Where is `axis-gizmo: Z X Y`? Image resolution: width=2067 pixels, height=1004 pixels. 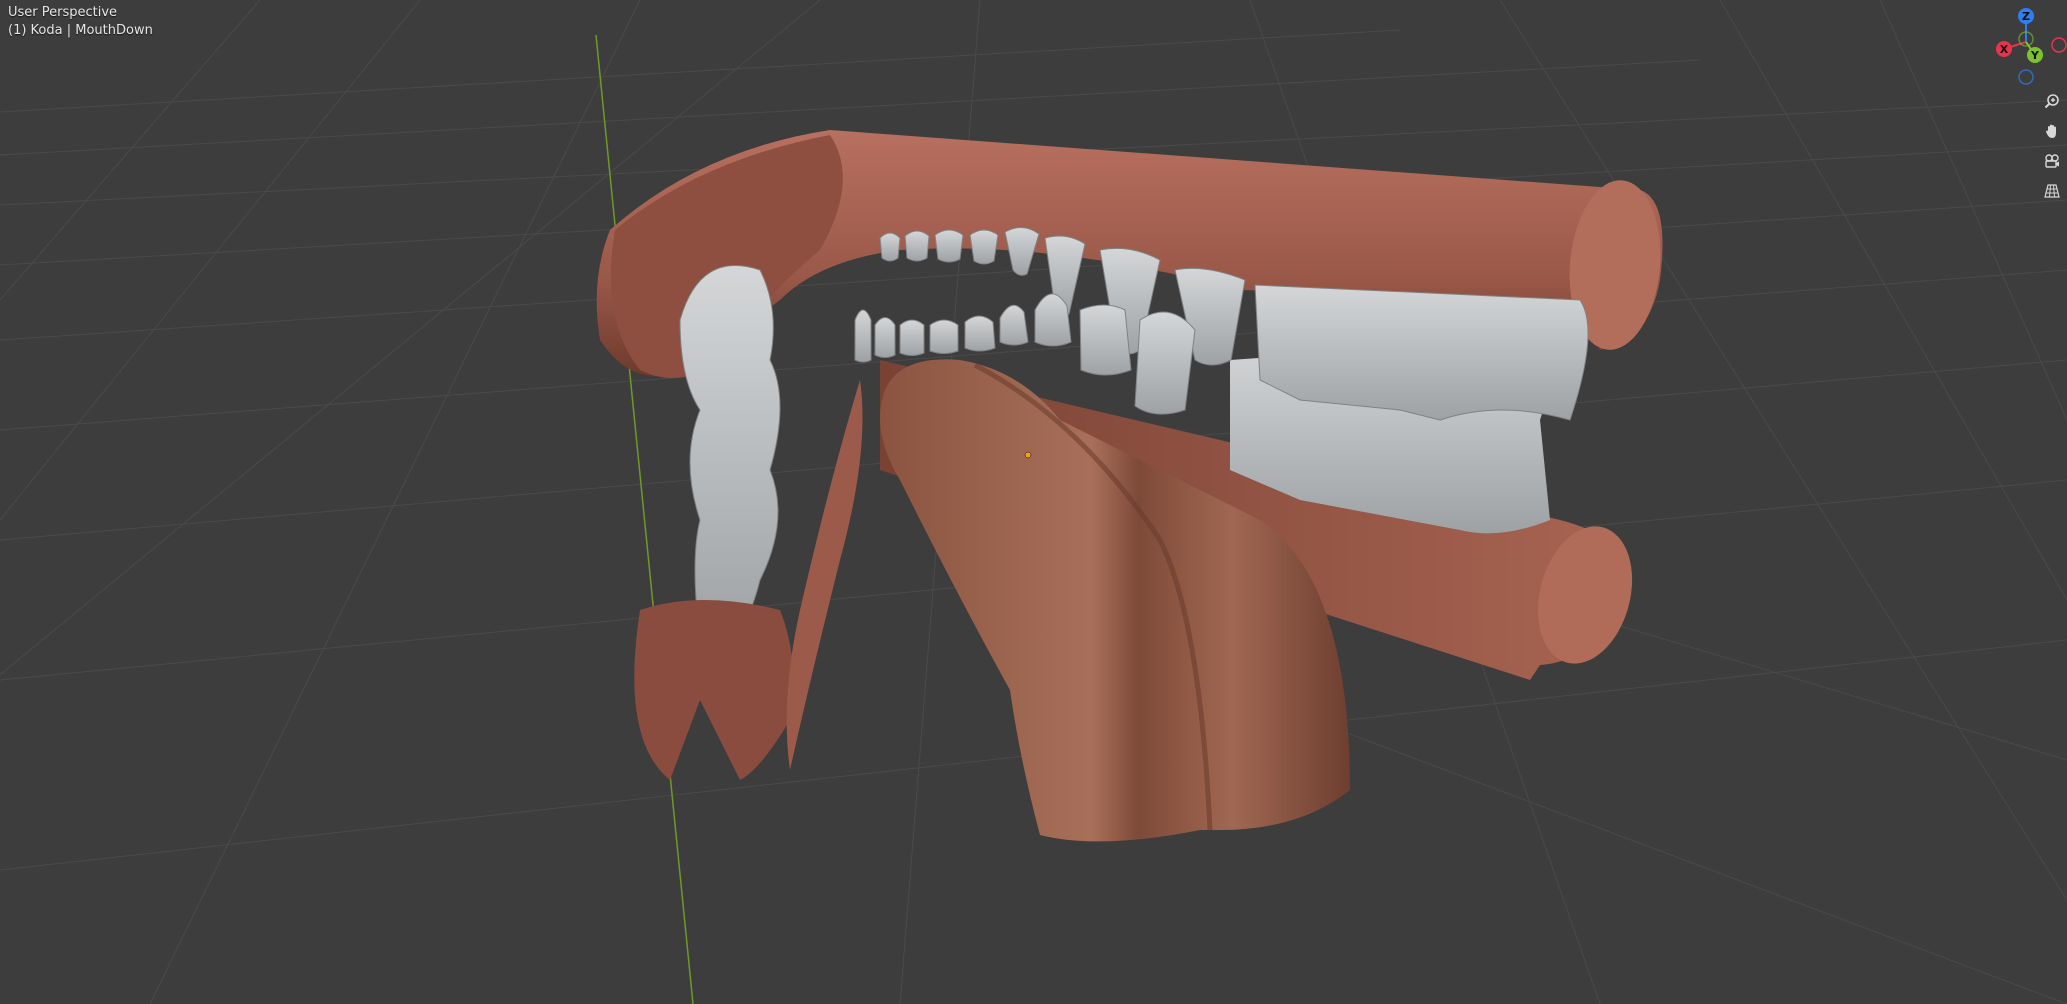
axis-gizmo: Z X Y is located at coordinates (2028, 45).